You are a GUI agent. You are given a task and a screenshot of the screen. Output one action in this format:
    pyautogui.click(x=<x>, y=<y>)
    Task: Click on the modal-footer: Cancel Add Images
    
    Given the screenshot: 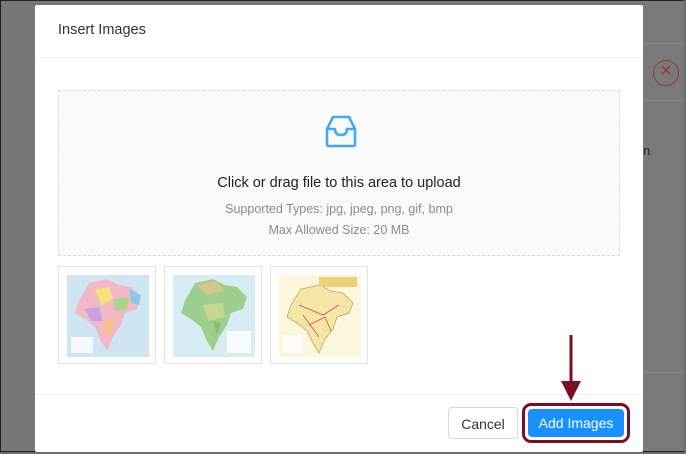 What is the action you would take?
    pyautogui.click(x=339, y=423)
    